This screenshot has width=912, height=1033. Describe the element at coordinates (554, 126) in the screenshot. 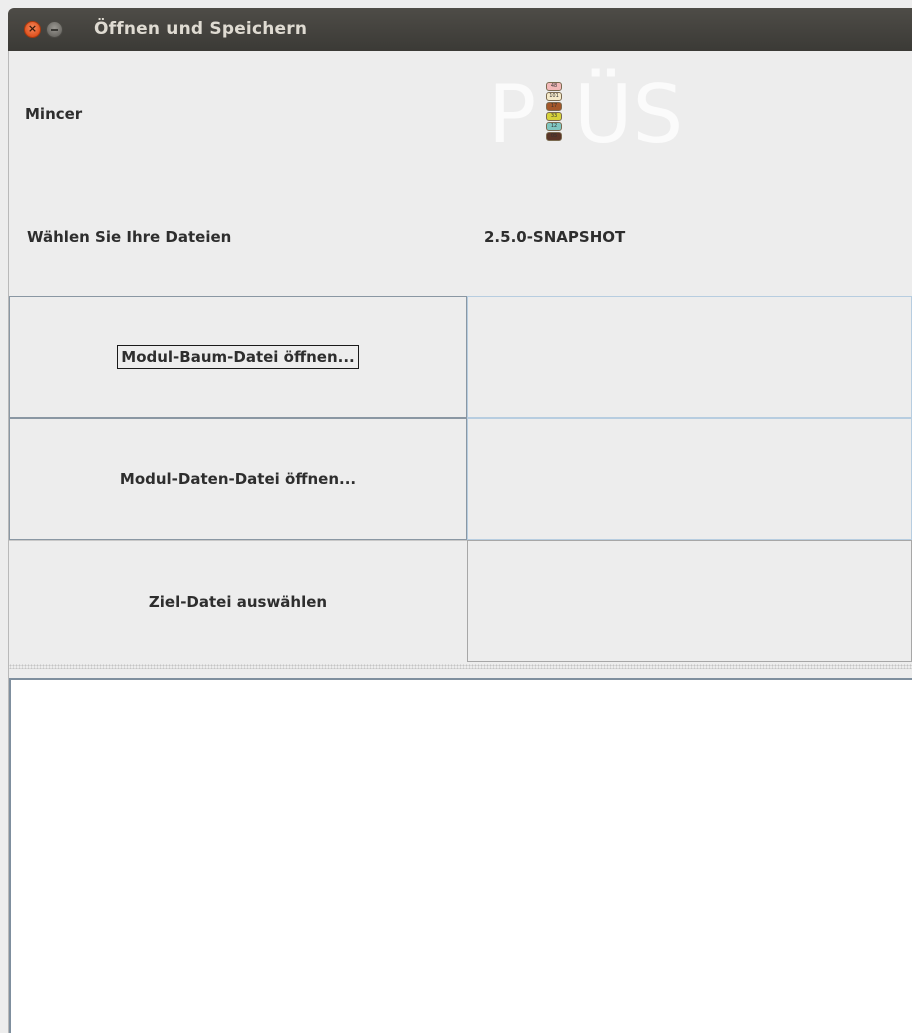

I see `logo-chip: 12` at that location.